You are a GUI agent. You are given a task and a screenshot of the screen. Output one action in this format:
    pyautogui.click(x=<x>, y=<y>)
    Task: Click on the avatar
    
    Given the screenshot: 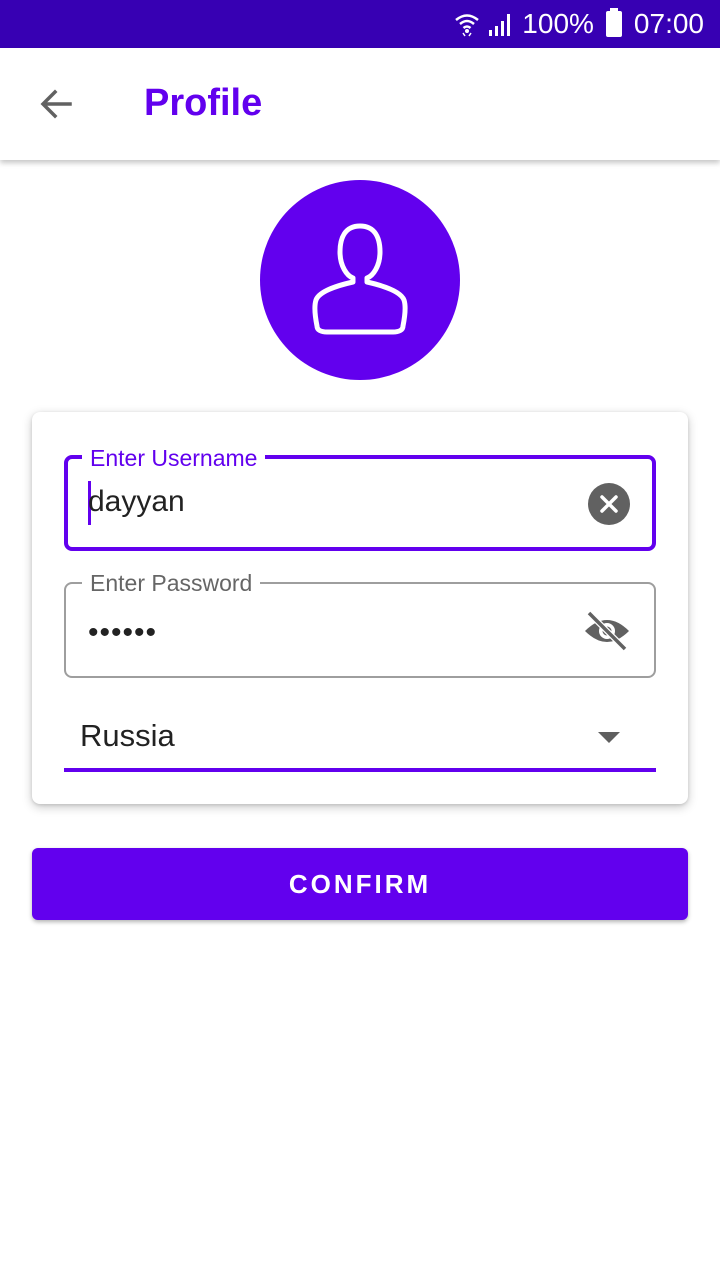 What is the action you would take?
    pyautogui.click(x=360, y=280)
    